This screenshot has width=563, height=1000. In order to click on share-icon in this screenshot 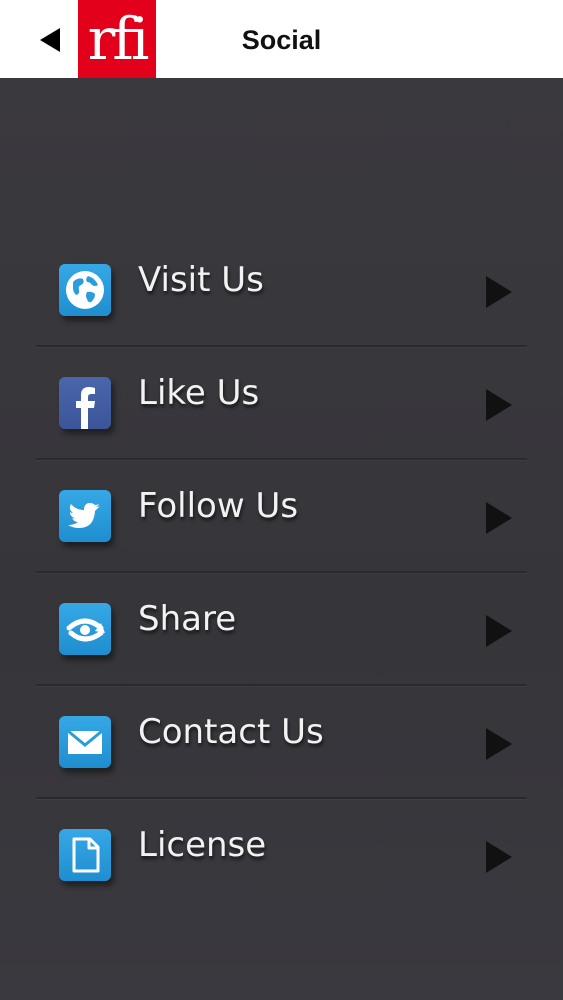, I will do `click(85, 629)`.